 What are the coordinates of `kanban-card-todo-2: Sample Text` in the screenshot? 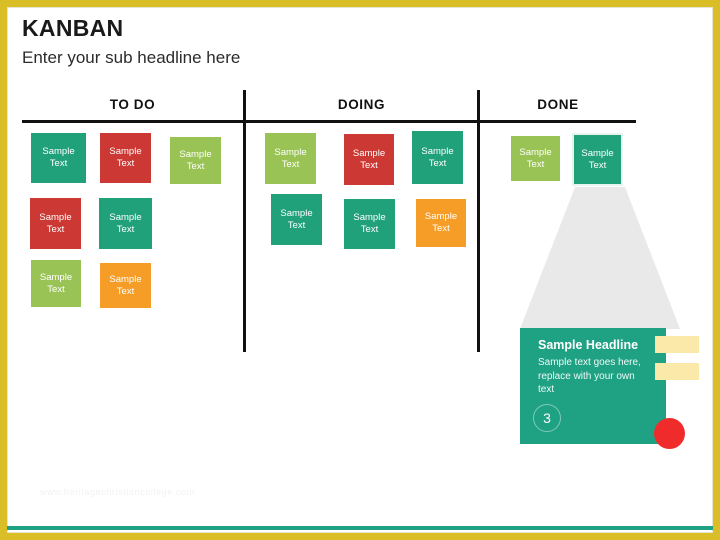 It's located at (125, 158).